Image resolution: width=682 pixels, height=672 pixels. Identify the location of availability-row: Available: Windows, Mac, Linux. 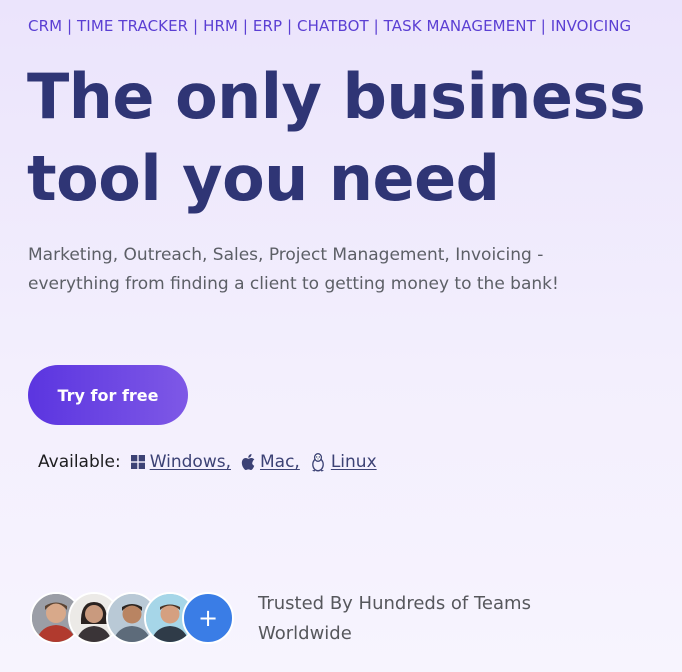
(212, 462).